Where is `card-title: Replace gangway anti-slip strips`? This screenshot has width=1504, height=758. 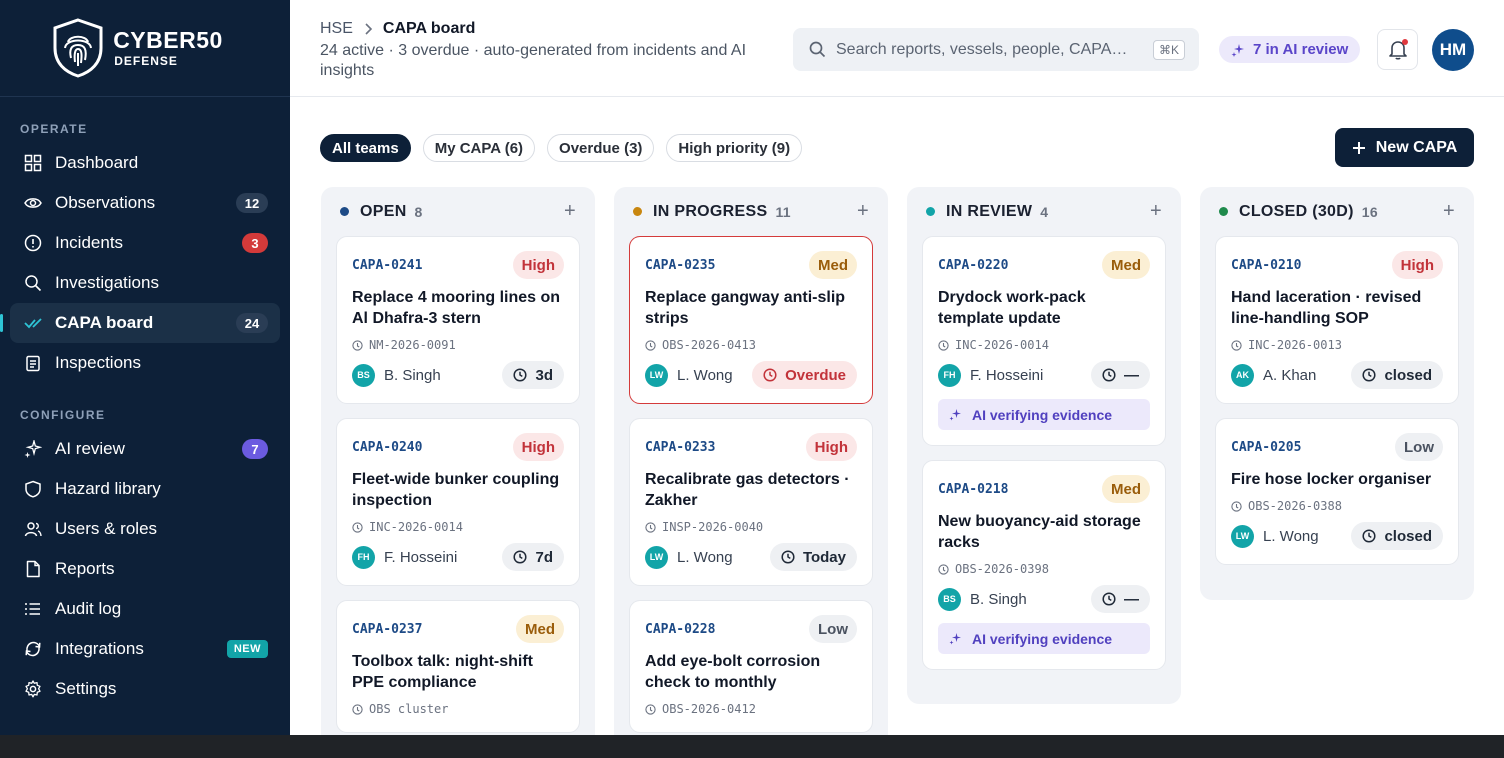
card-title: Replace gangway anti-slip strips is located at coordinates (745, 308).